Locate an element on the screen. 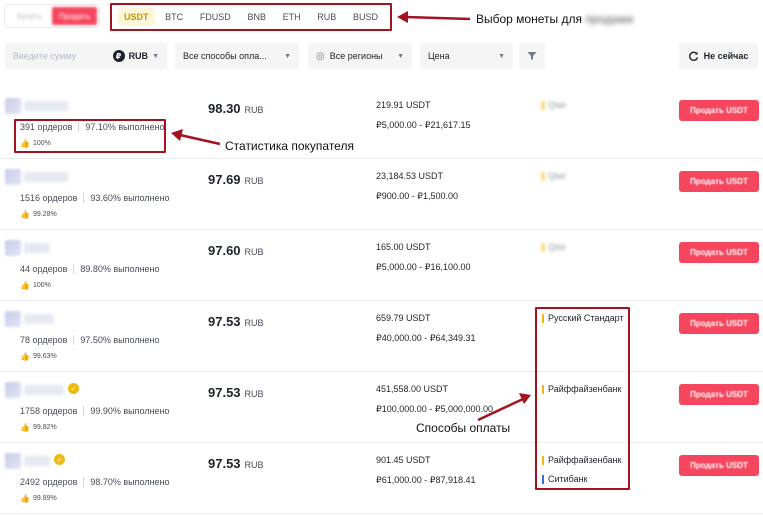  completion-rate: 97.50% выполнено is located at coordinates (120, 340).